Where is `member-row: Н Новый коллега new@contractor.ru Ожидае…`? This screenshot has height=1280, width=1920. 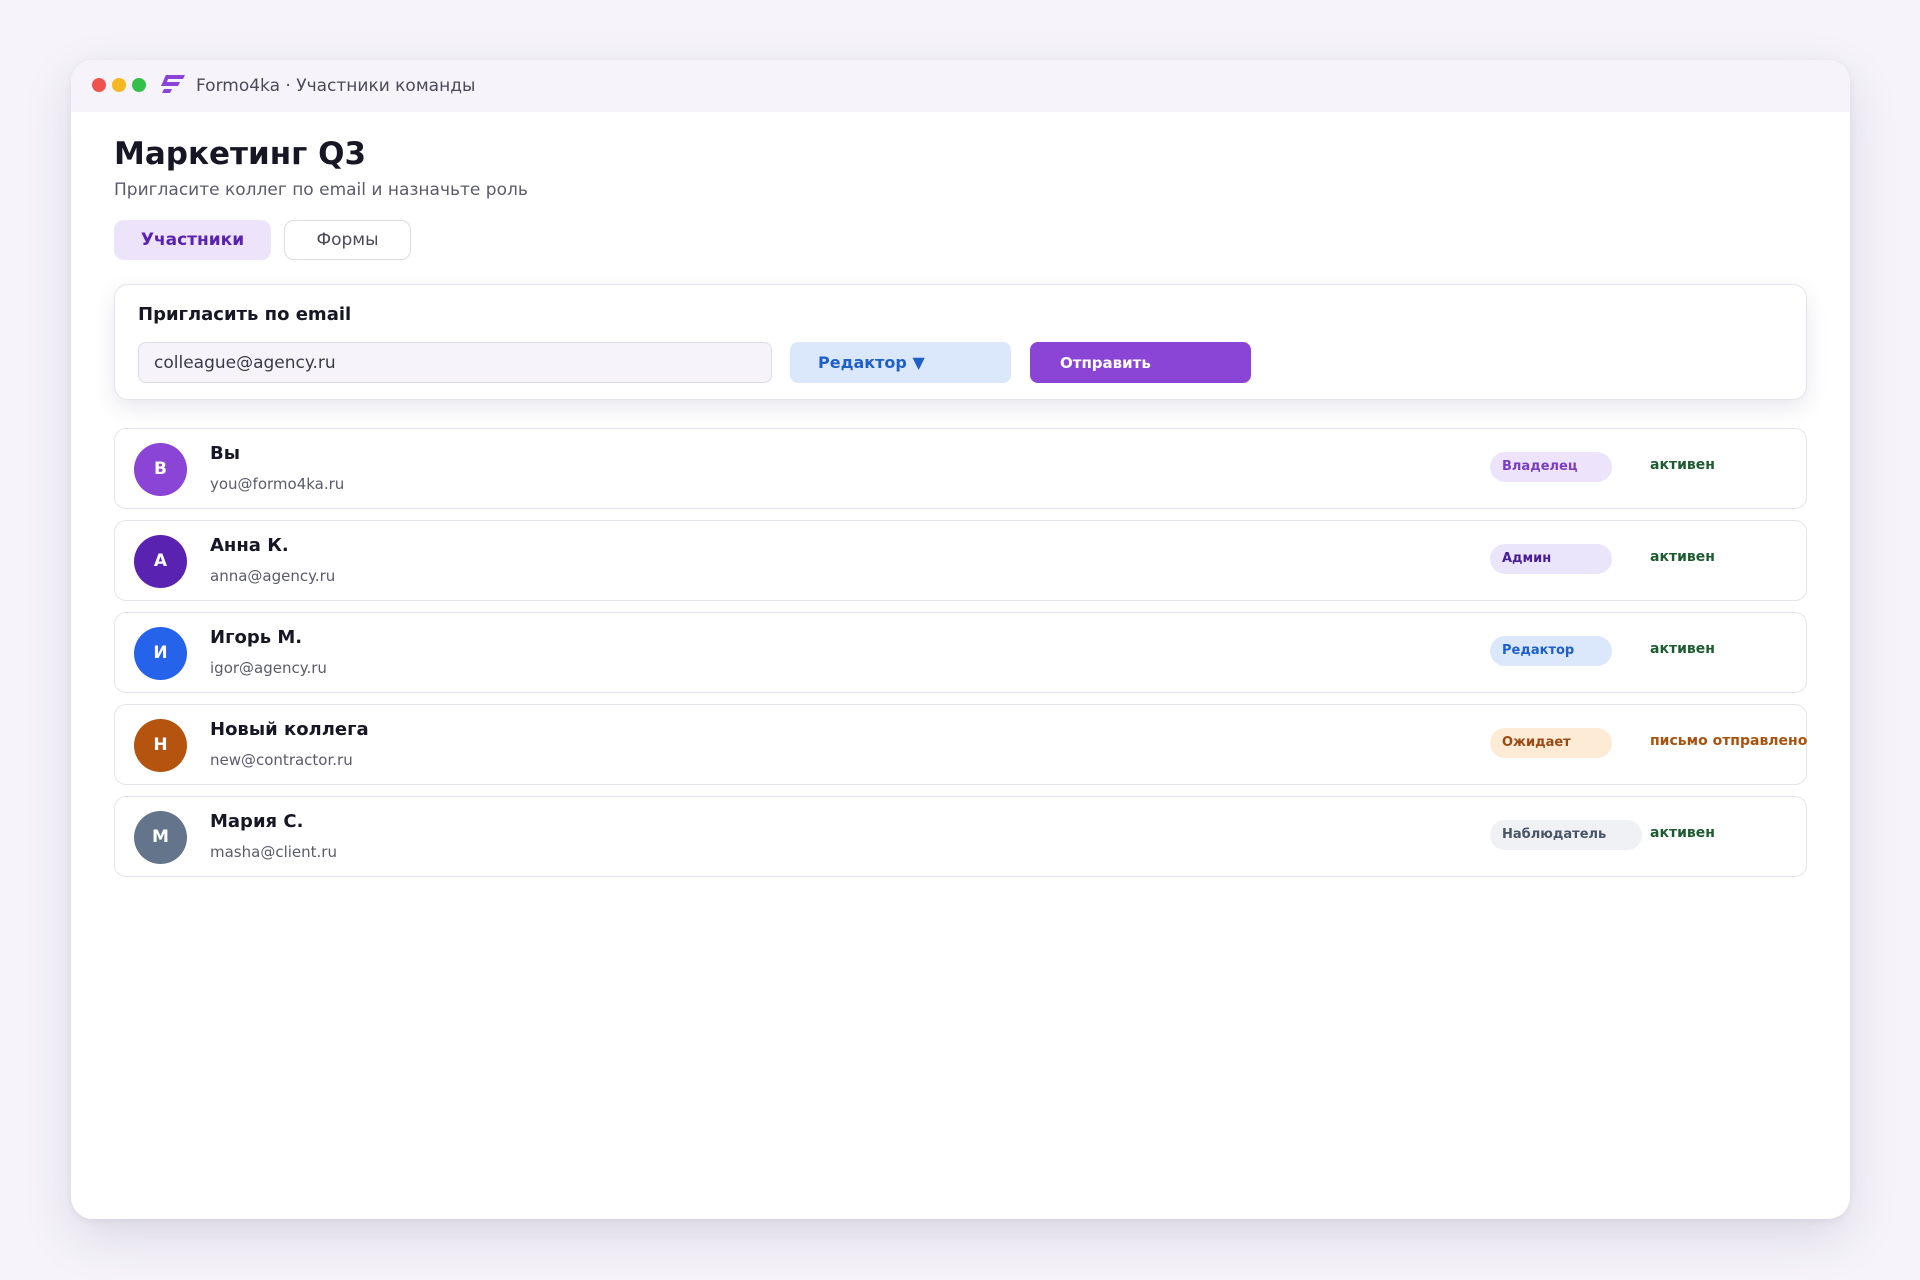
member-row: Н Новый коллега new@contractor.ru Ожидае… is located at coordinates (960, 744).